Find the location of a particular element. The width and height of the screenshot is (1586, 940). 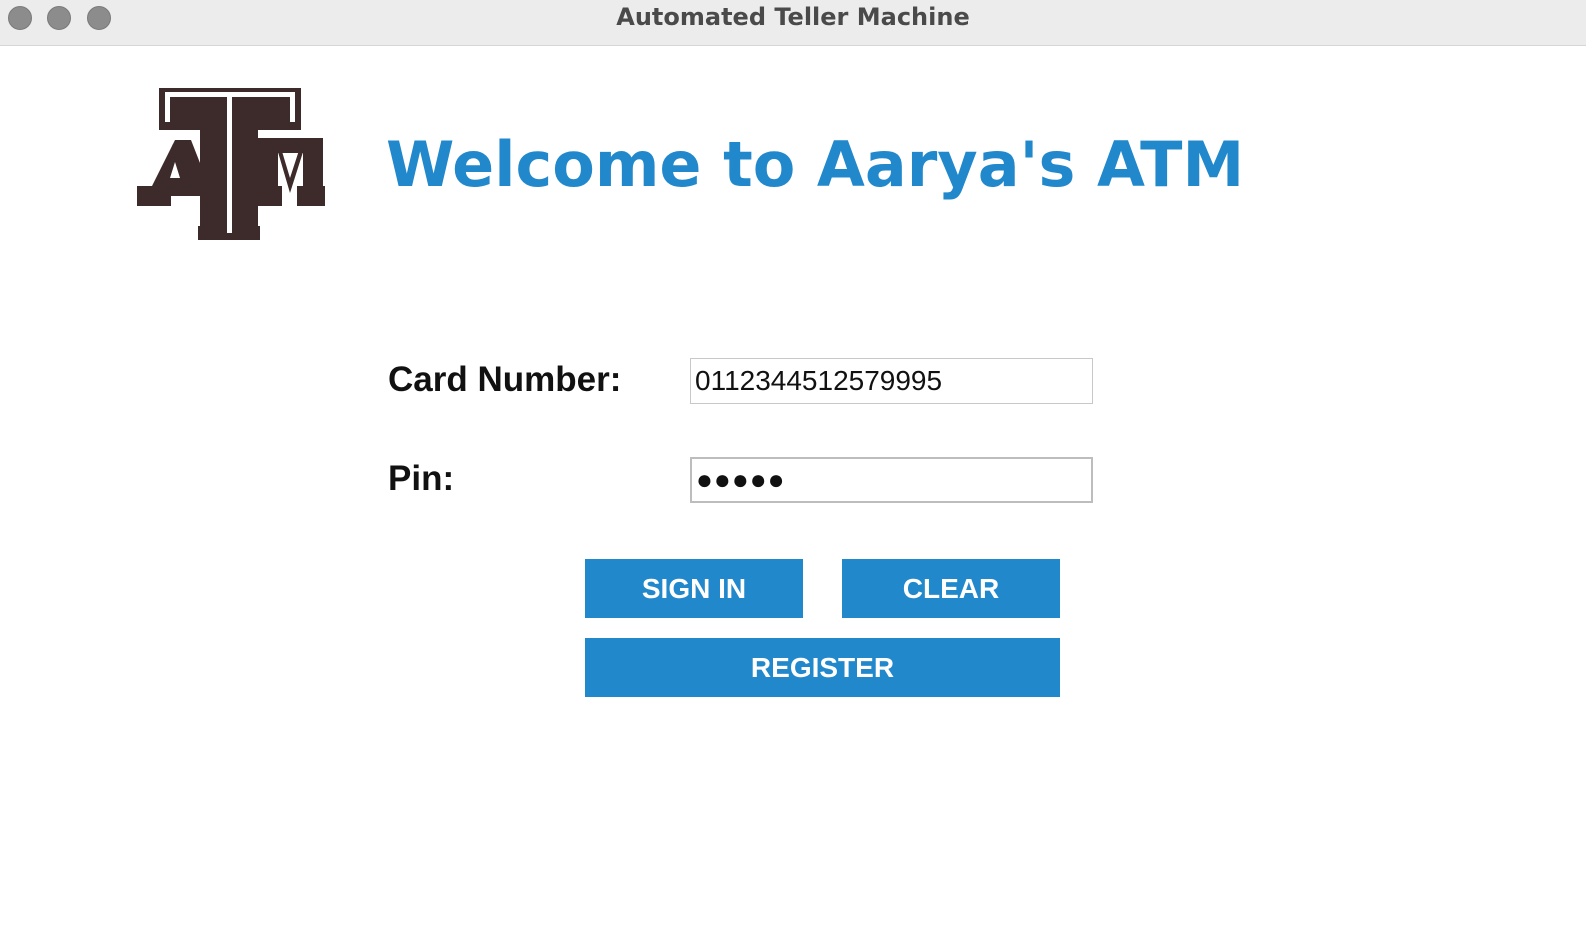

card-number-label: Card Number: is located at coordinates (505, 379).